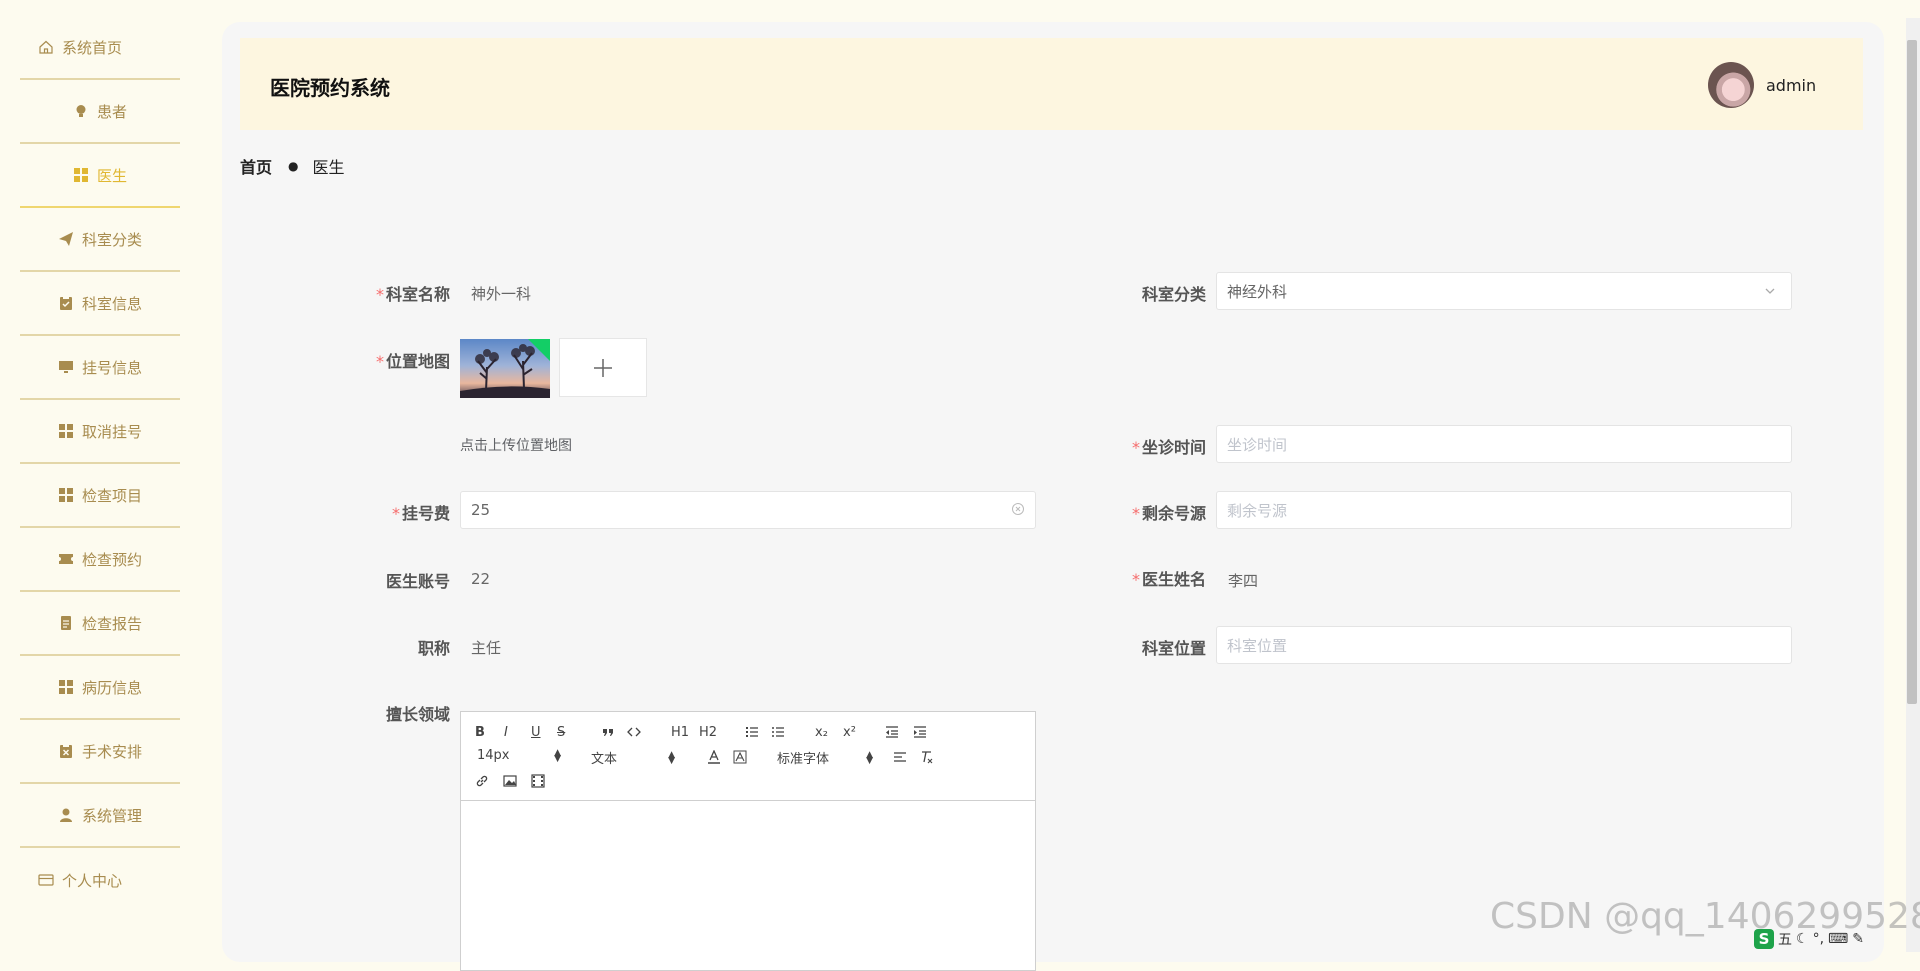  Describe the element at coordinates (506, 732) in the screenshot. I see `italic-button: I` at that location.